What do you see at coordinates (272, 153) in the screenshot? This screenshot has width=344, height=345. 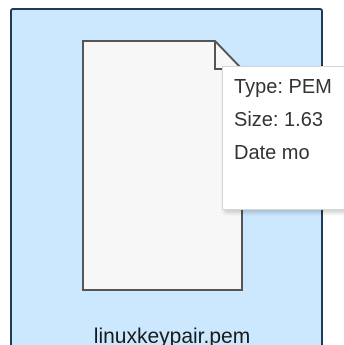 I see `tooltip-date-modified: Date mo` at bounding box center [272, 153].